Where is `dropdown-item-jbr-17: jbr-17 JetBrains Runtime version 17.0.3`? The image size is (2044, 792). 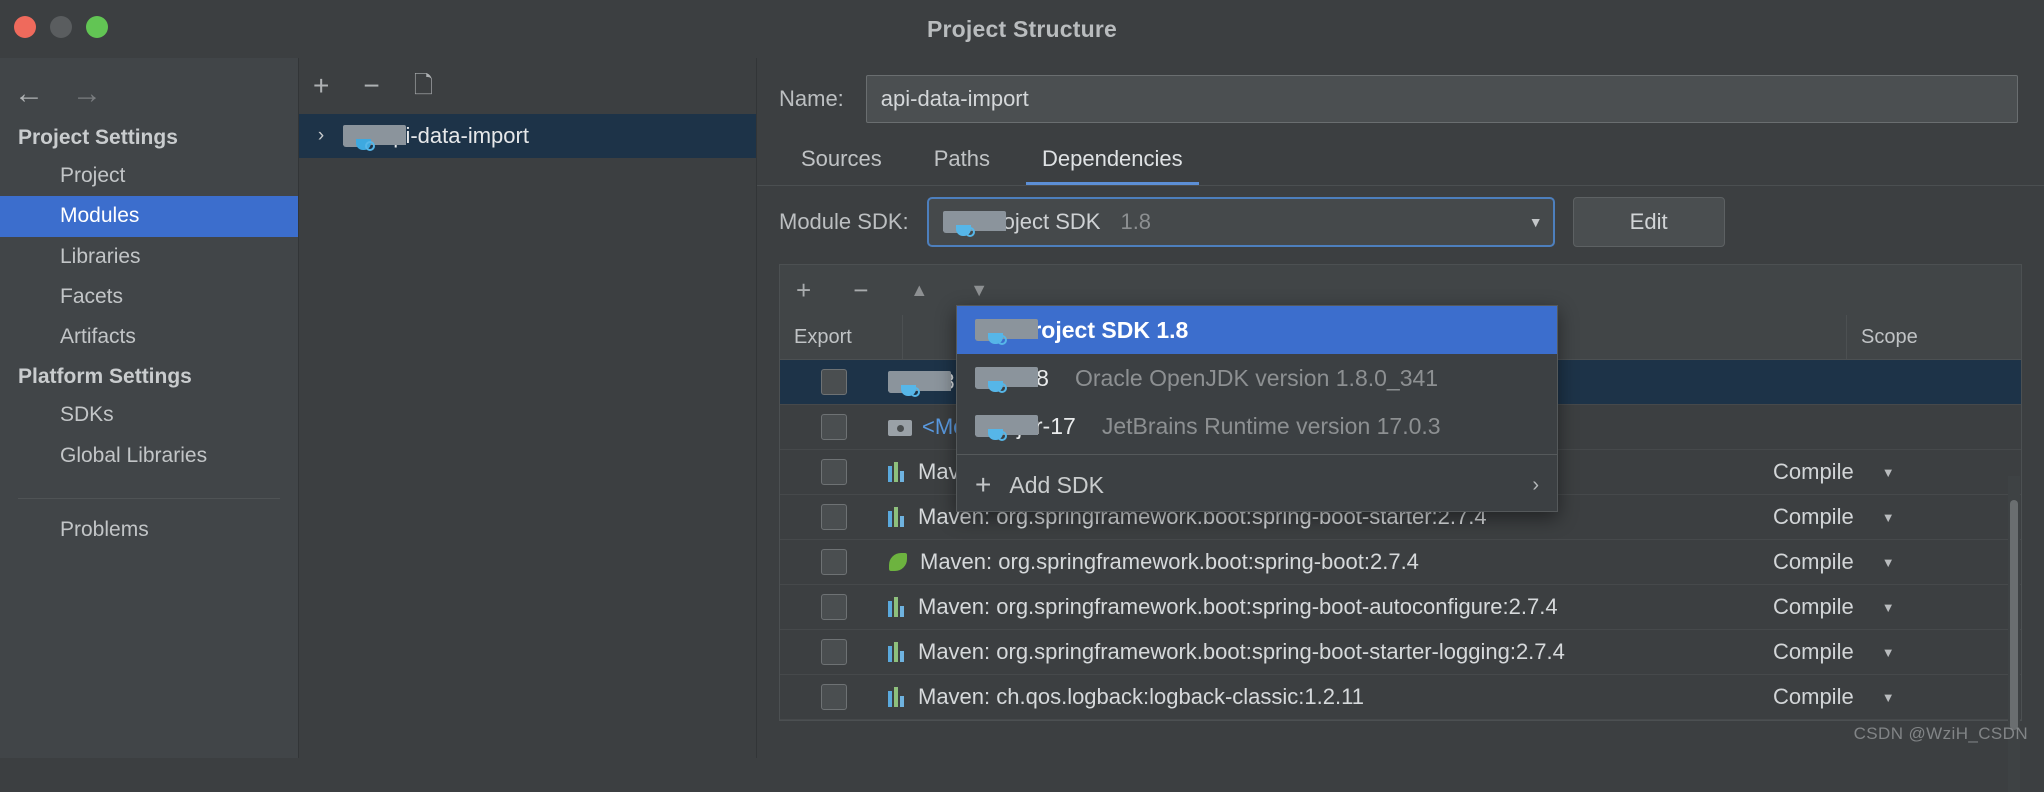
dropdown-item-jbr-17: jbr-17 JetBrains Runtime version 17.0.3 is located at coordinates (1257, 426).